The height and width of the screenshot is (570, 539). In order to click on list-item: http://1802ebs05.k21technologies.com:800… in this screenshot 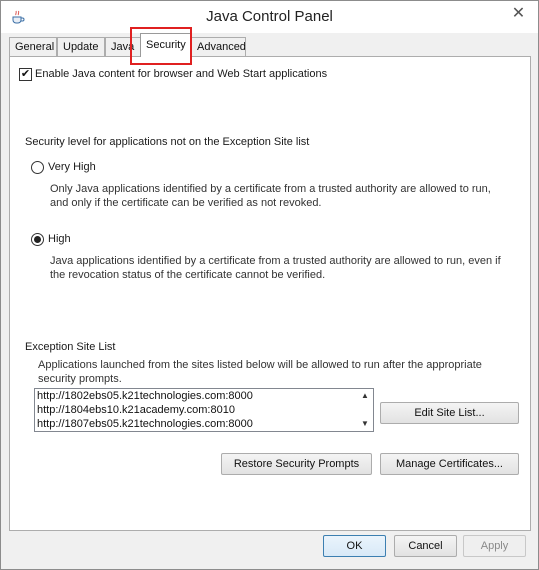, I will do `click(204, 396)`.